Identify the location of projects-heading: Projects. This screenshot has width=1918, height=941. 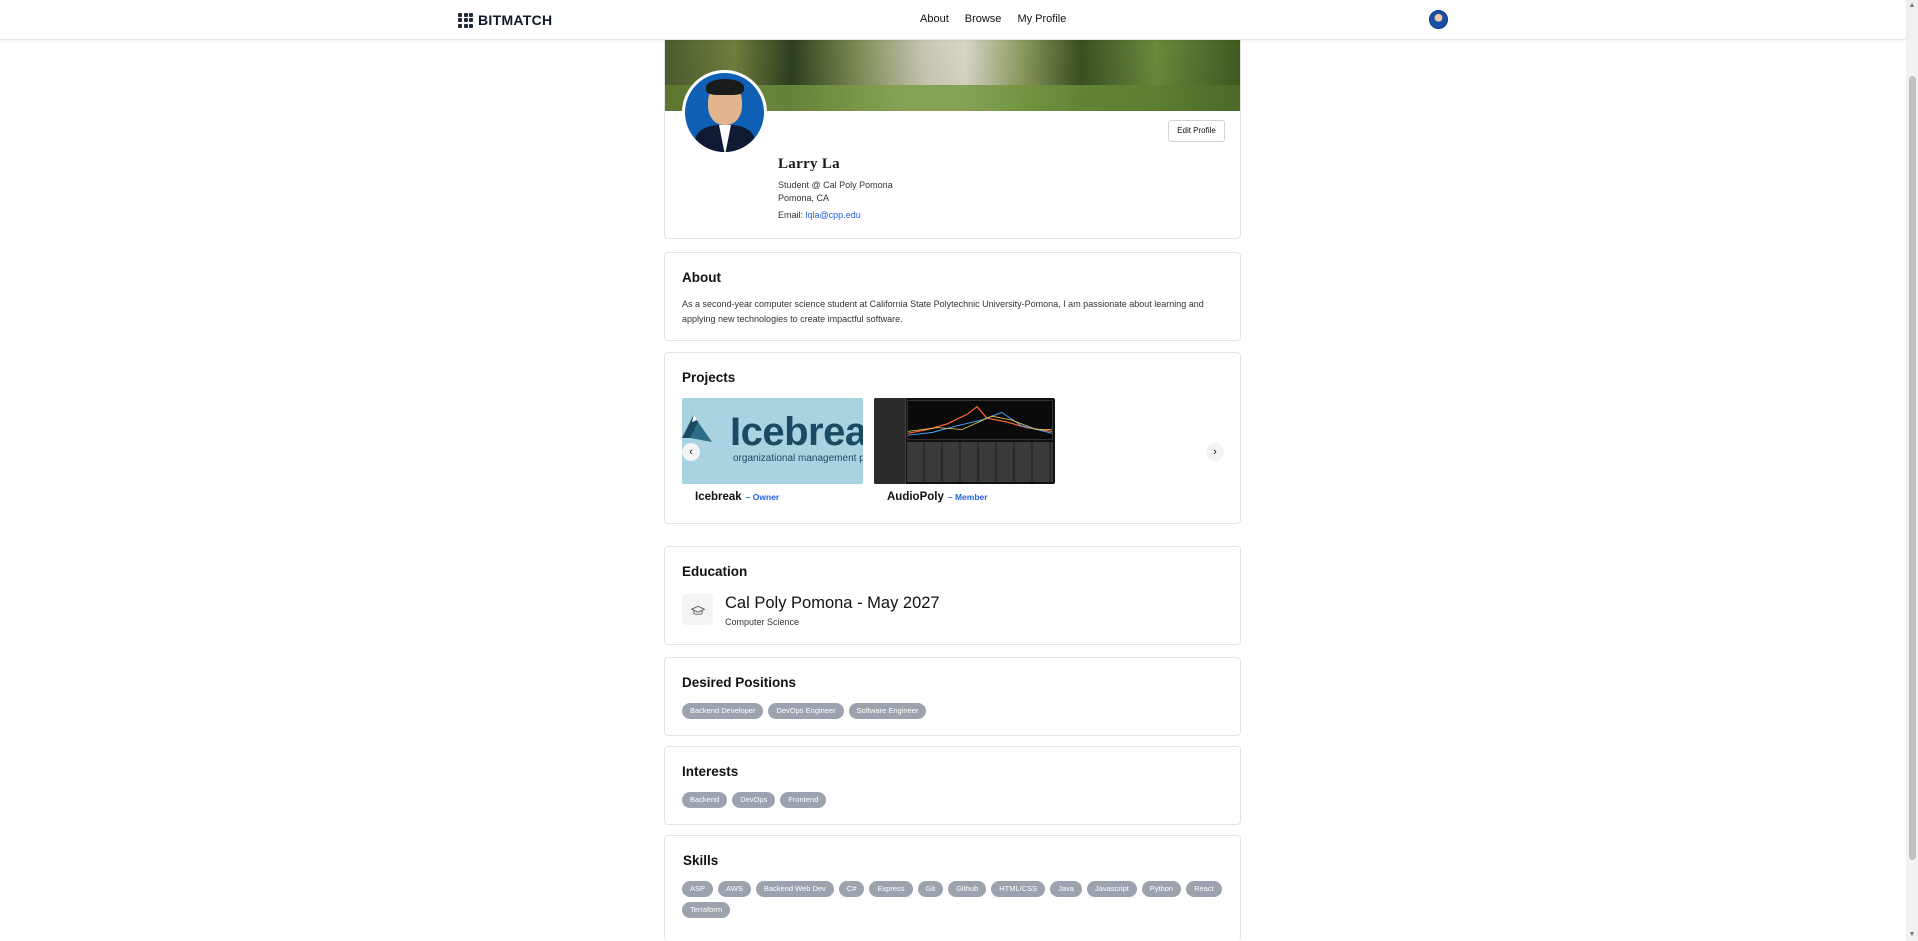
(709, 377).